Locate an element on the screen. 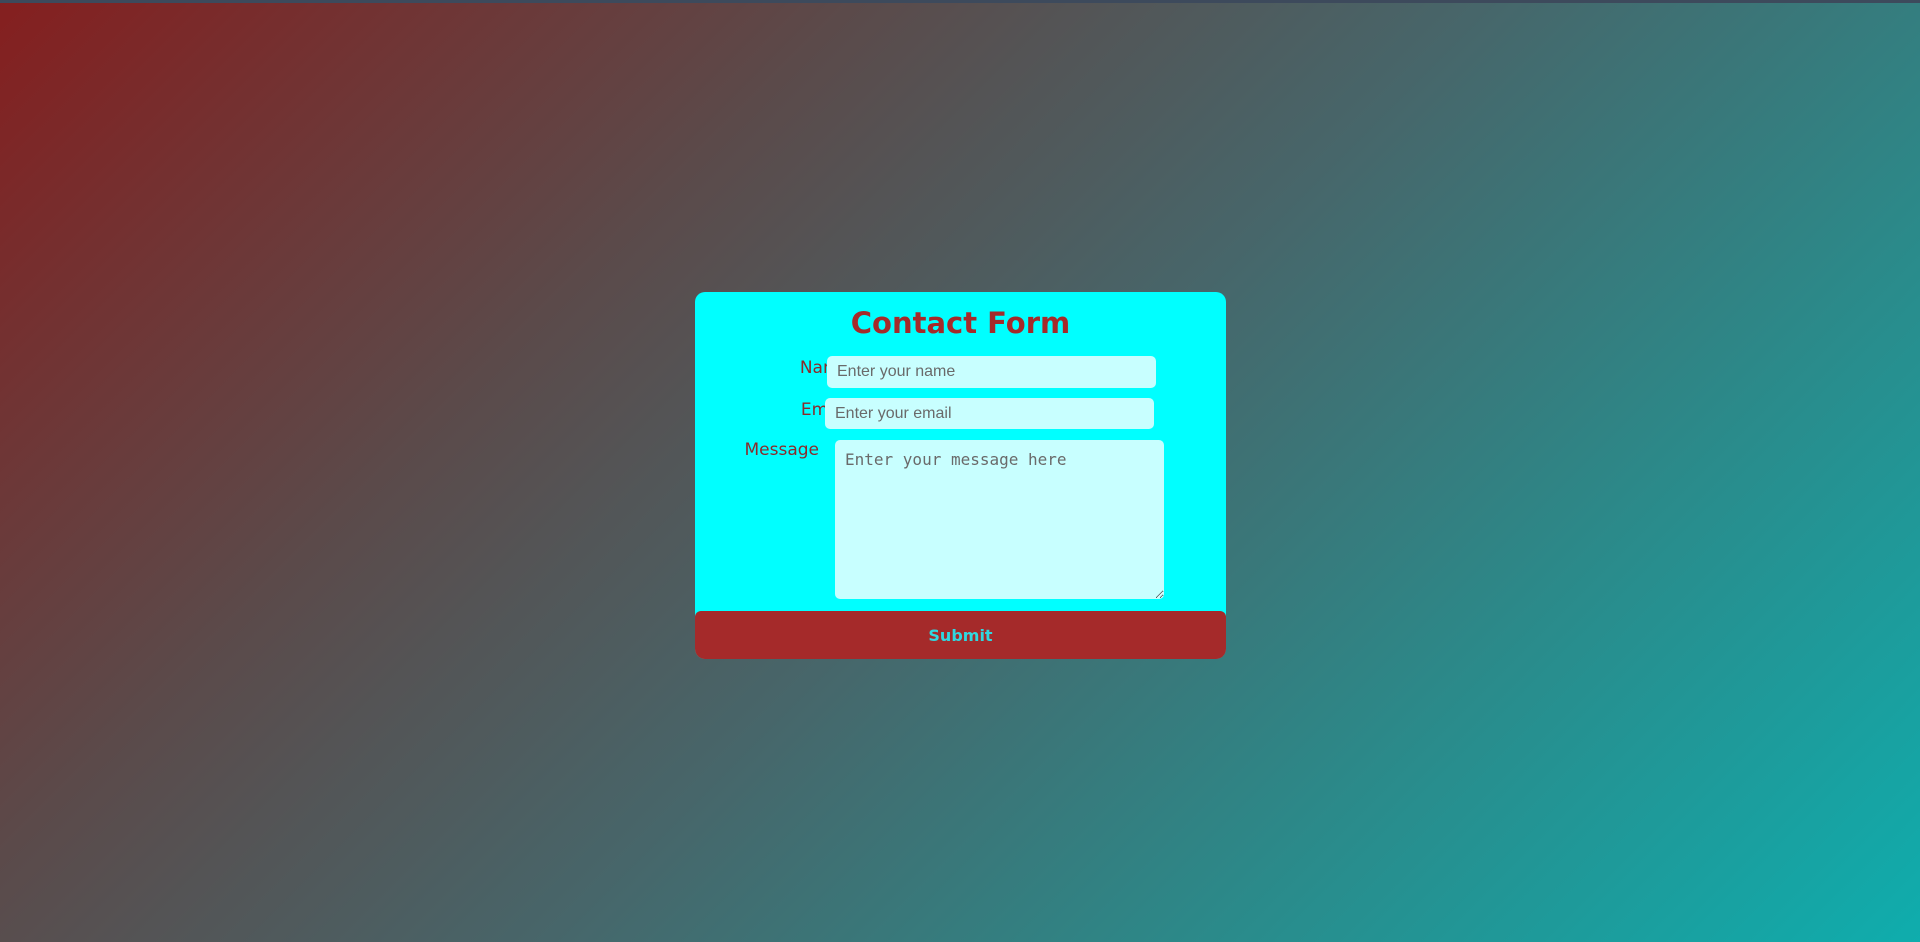  form-title: Contact Form is located at coordinates (960, 323).